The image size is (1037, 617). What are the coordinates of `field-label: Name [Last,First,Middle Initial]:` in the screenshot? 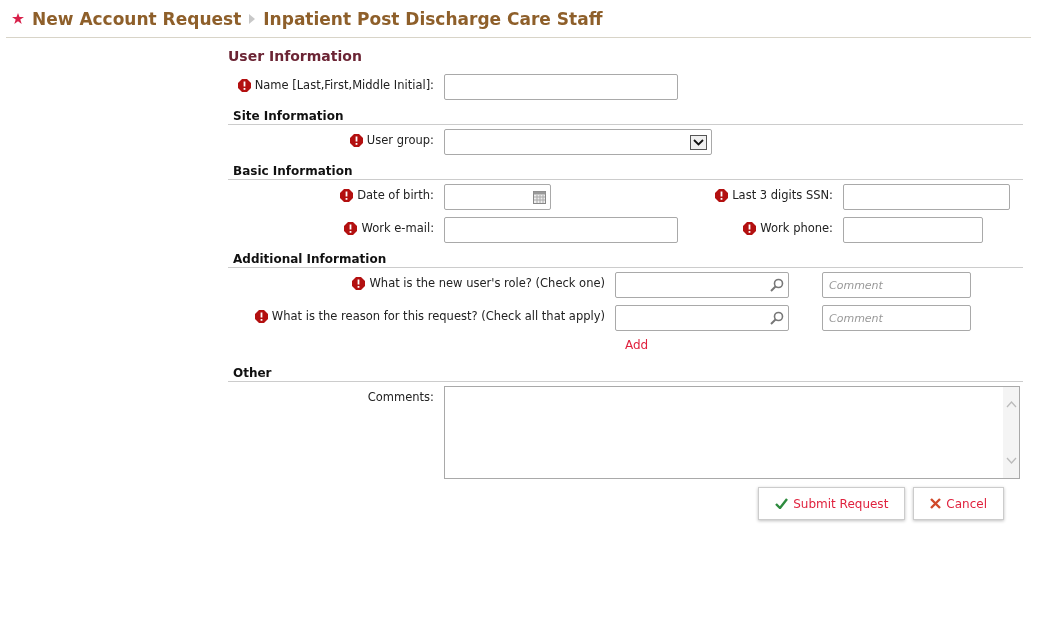 It's located at (344, 85).